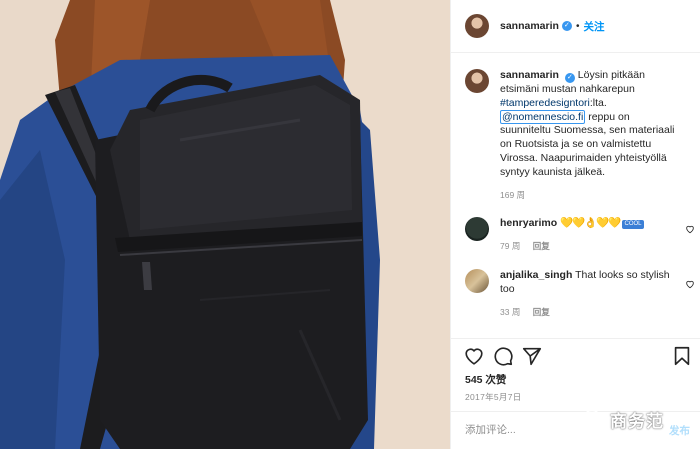 This screenshot has height=449, width=700. Describe the element at coordinates (532, 356) in the screenshot. I see `paper-plane-icon` at that location.